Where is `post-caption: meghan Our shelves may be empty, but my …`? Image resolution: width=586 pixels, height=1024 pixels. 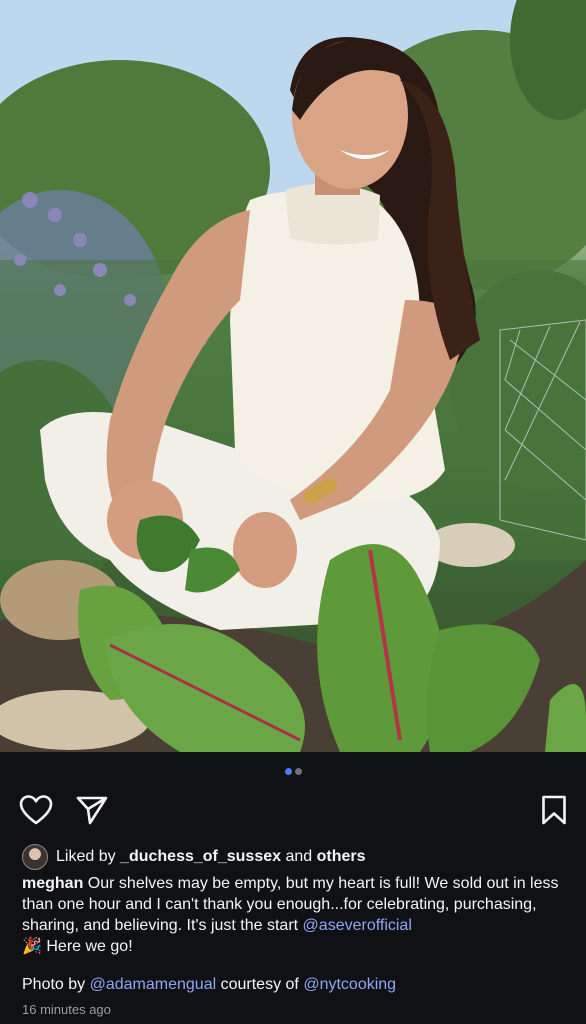
post-caption: meghan Our shelves may be empty, but my … is located at coordinates (295, 915).